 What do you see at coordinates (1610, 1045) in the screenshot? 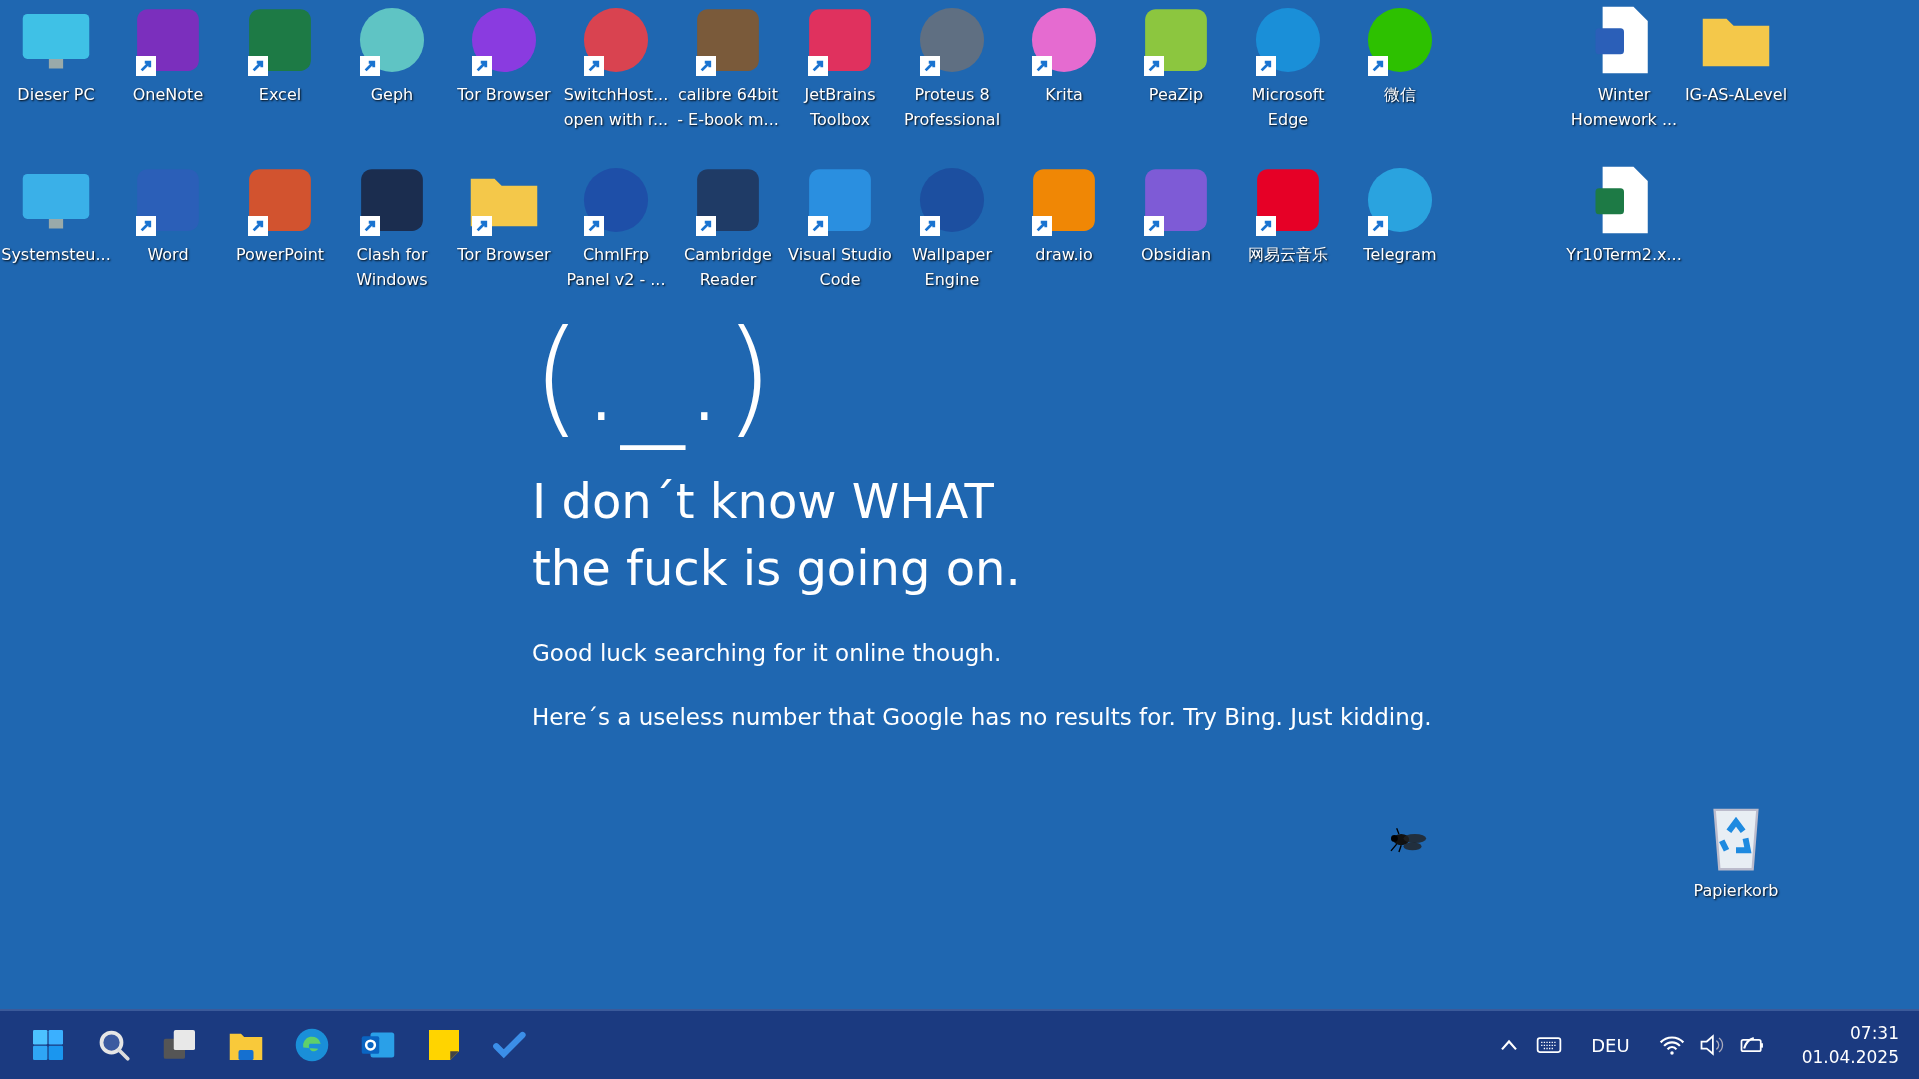
I see `language-indicator: DEU` at bounding box center [1610, 1045].